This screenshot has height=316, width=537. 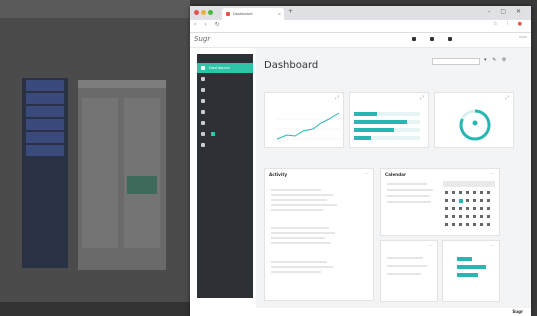 I want to click on extension-icon: ●, so click(x=521, y=24).